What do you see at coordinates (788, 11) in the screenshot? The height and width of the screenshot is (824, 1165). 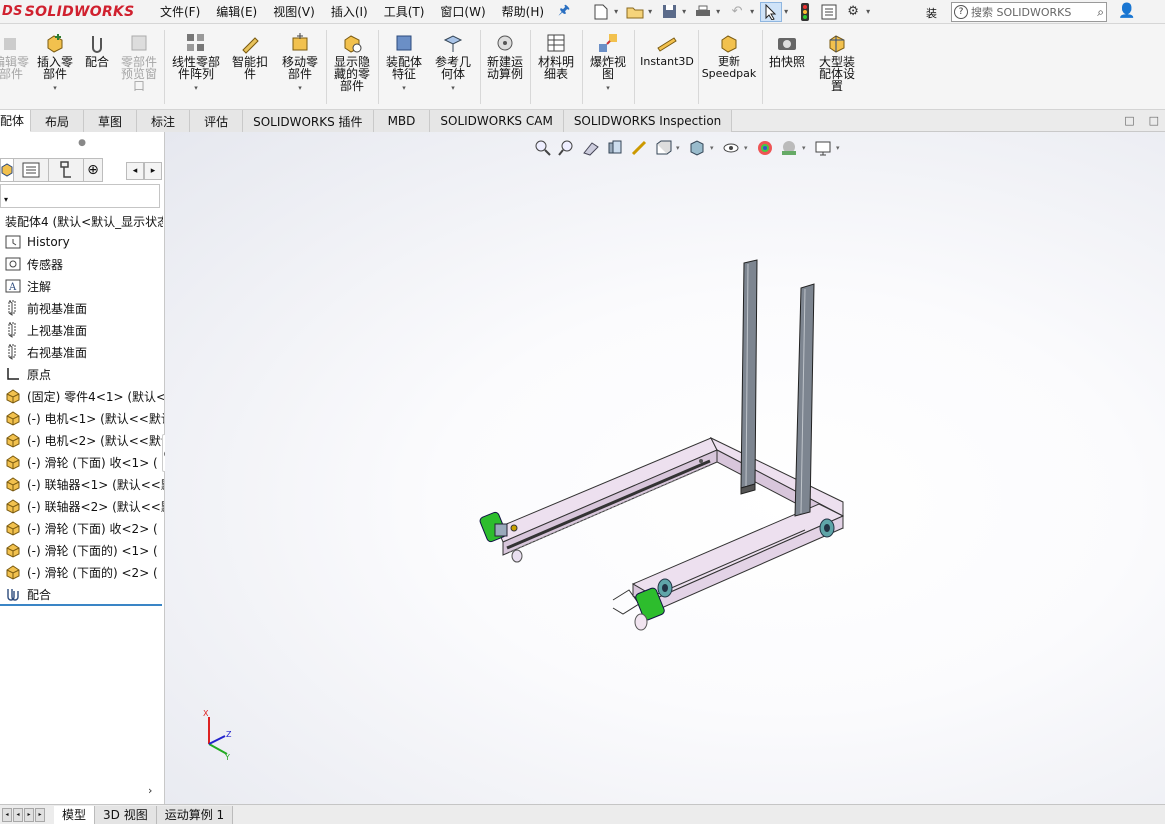 I see `select-dropdown-icon: ▾` at bounding box center [788, 11].